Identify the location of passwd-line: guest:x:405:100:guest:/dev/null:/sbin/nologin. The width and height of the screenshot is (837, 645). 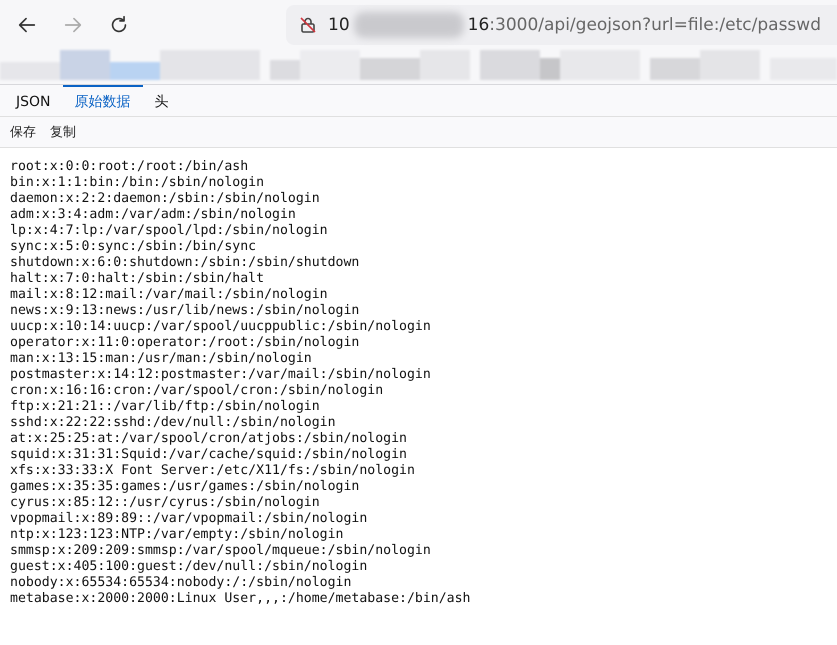
(189, 567).